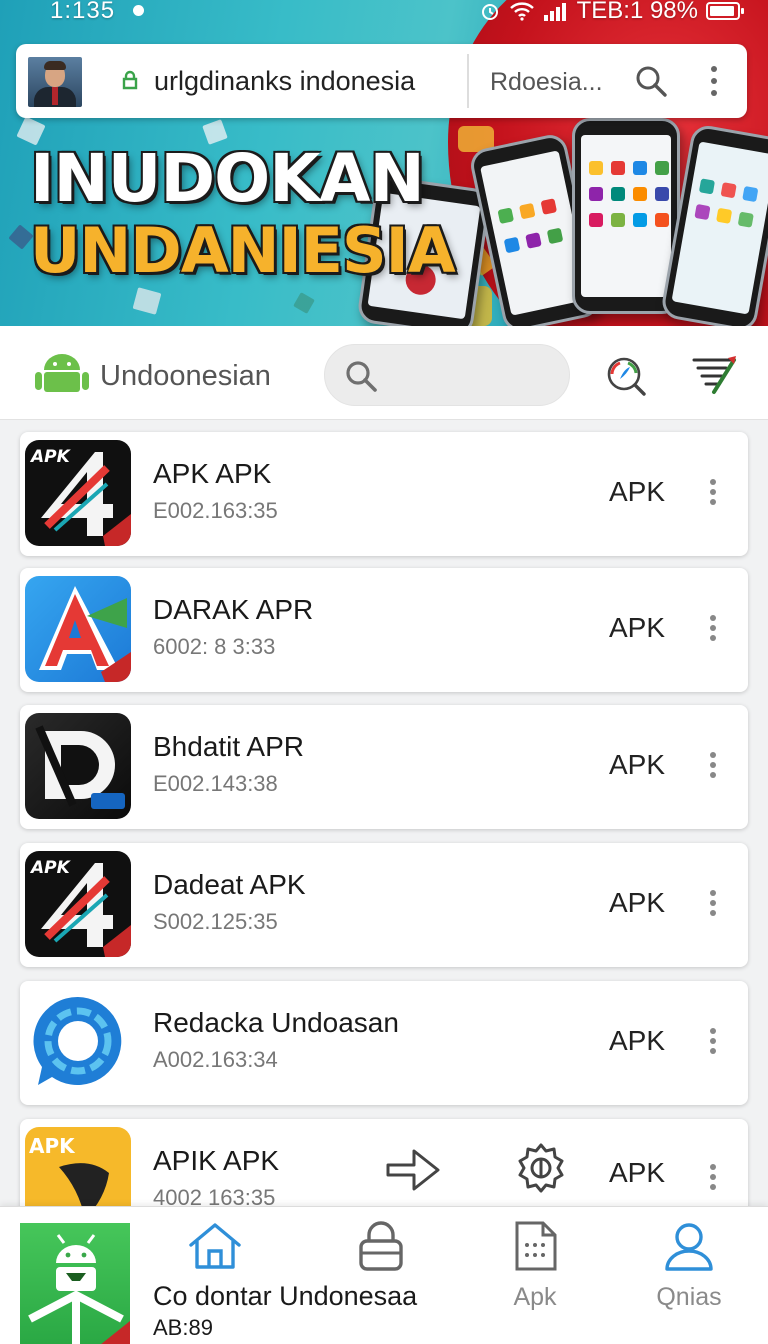 The height and width of the screenshot is (1344, 768). I want to click on app-name: Bhdatit APR, so click(228, 746).